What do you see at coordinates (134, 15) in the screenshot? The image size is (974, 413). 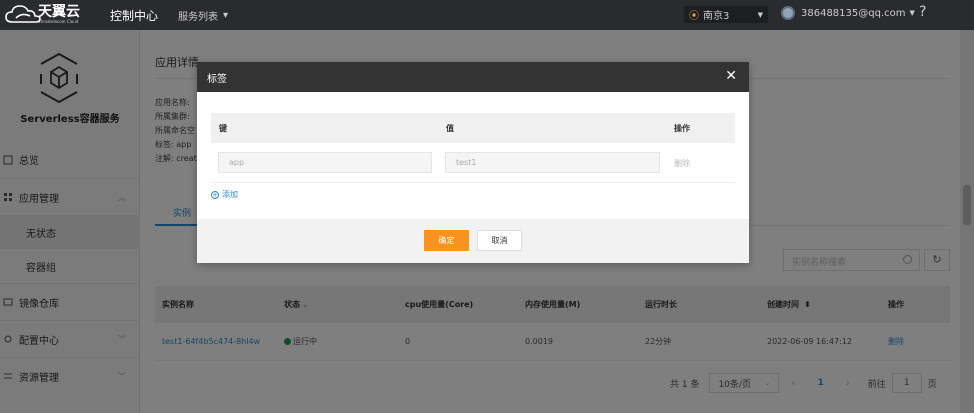 I see `console-link: 控制中心` at bounding box center [134, 15].